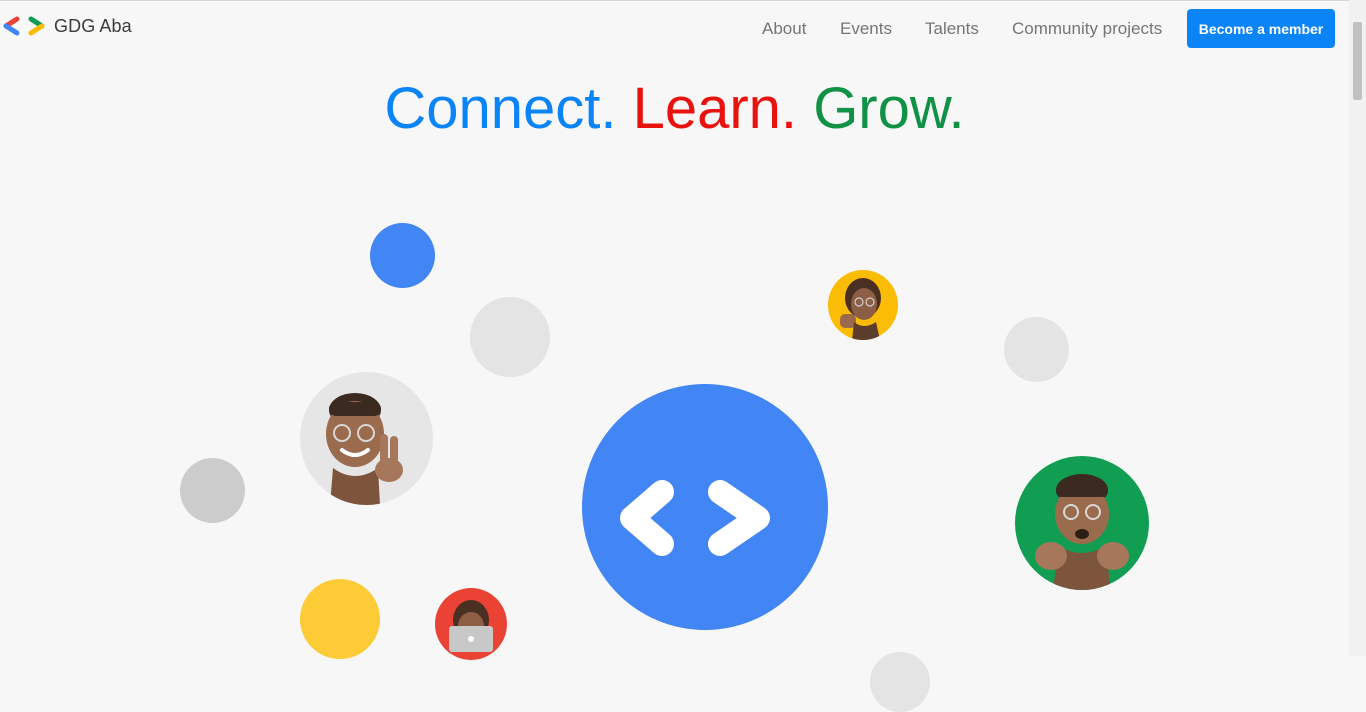  I want to click on hero-word-connect: Connect., so click(500, 108).